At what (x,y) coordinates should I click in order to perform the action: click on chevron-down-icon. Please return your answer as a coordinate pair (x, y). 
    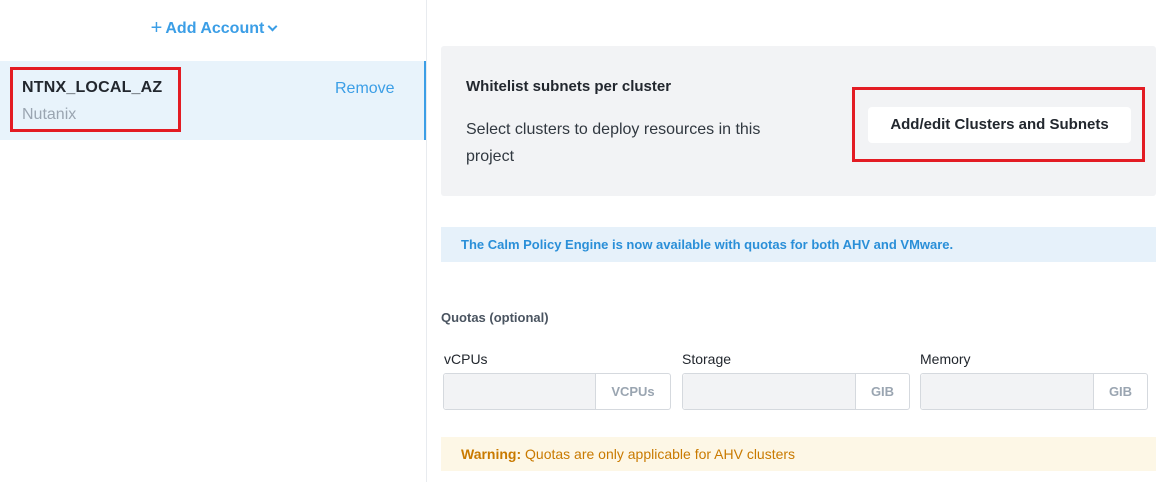
    Looking at the image, I should click on (272, 26).